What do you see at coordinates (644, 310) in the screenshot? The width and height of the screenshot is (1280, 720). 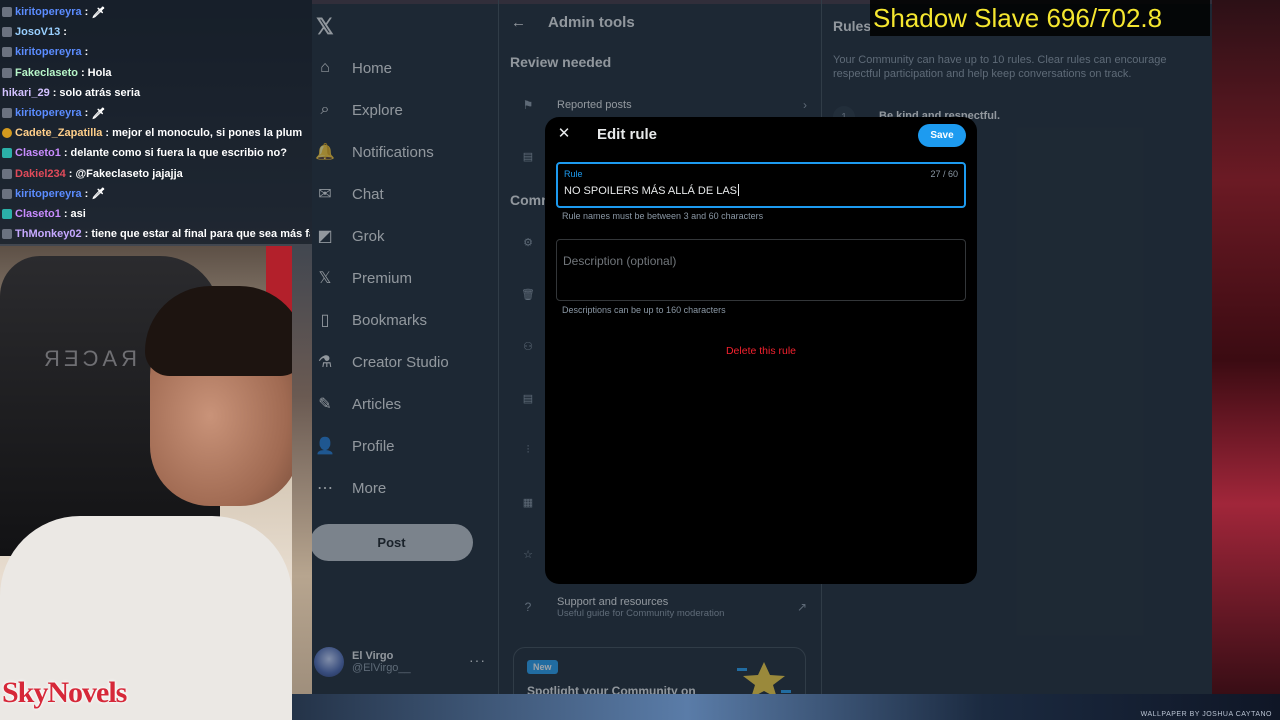 I see `description-hint: Descriptions can be up to 160 characters` at bounding box center [644, 310].